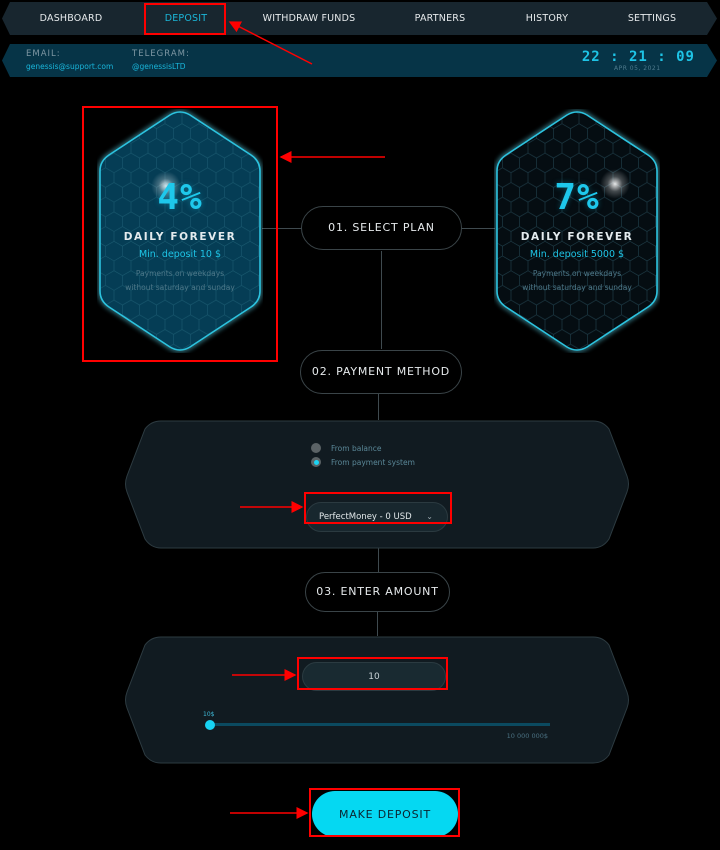  I want to click on radio-from-payment-system: From payment system, so click(363, 462).